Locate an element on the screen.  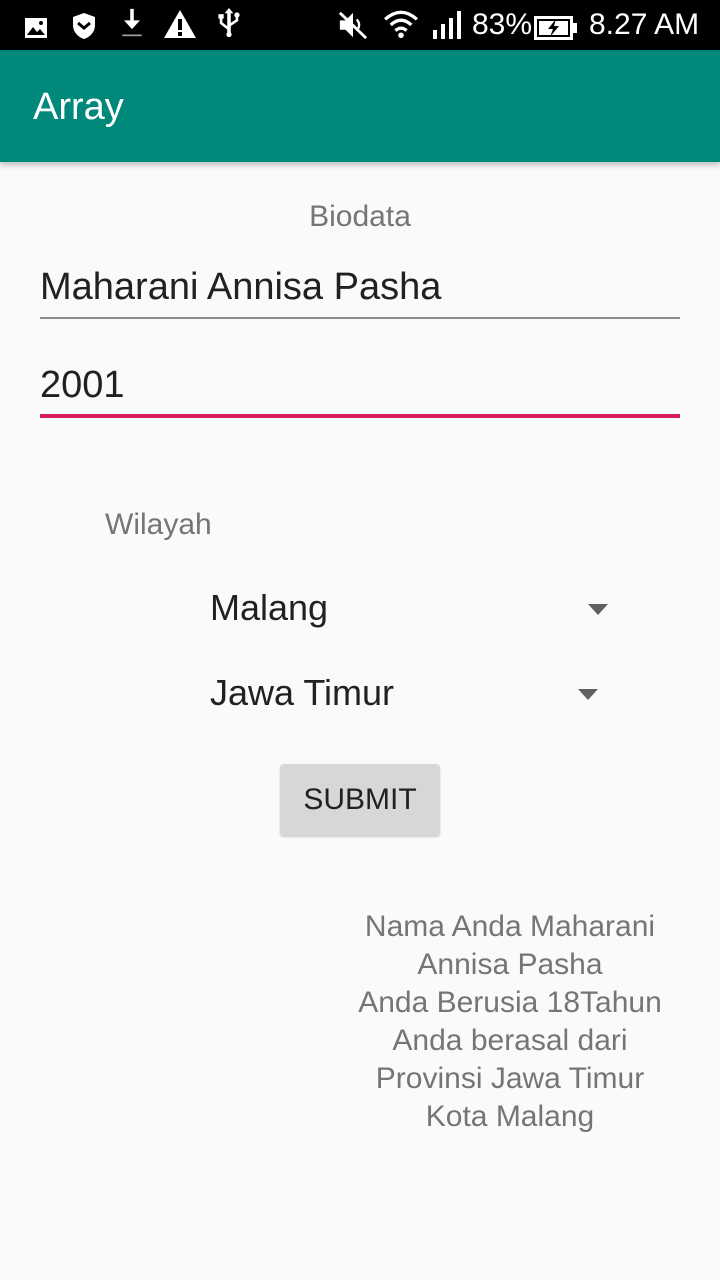
usb-icon is located at coordinates (229, 23).